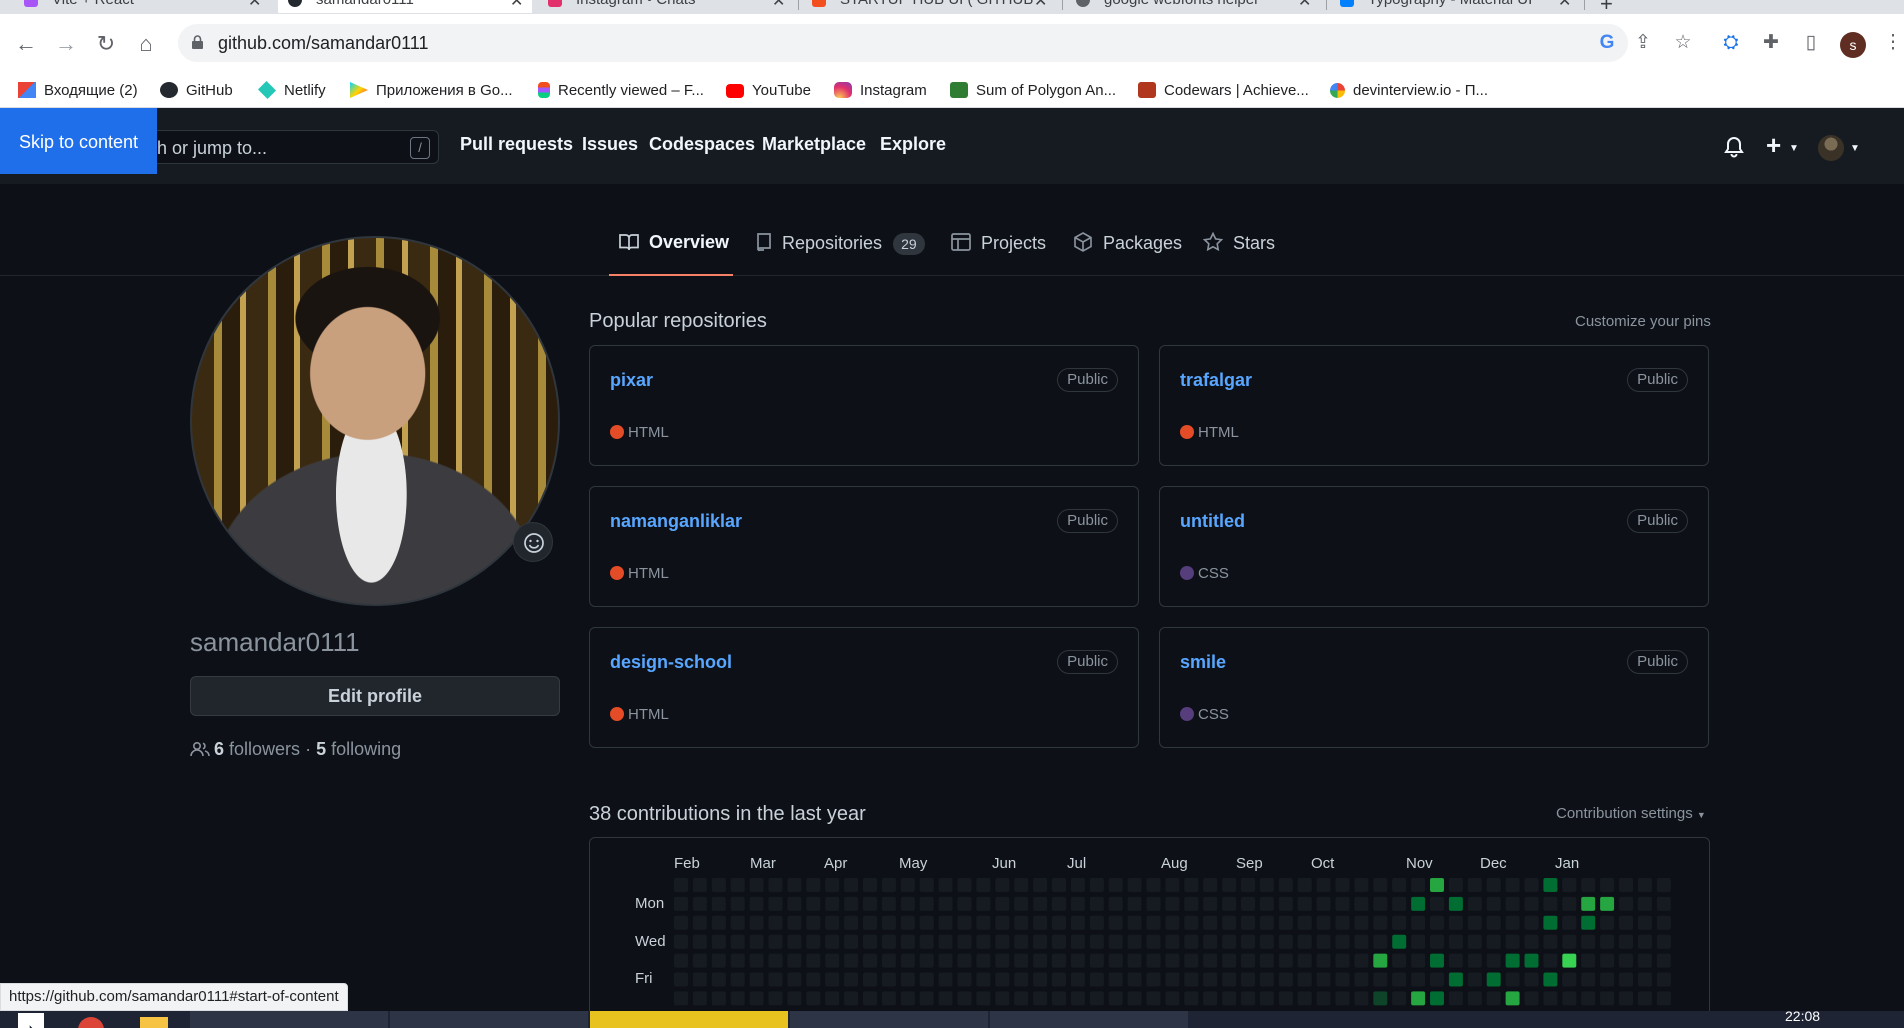  I want to click on address-bar: github.com/samandar0111 G, so click(903, 43).